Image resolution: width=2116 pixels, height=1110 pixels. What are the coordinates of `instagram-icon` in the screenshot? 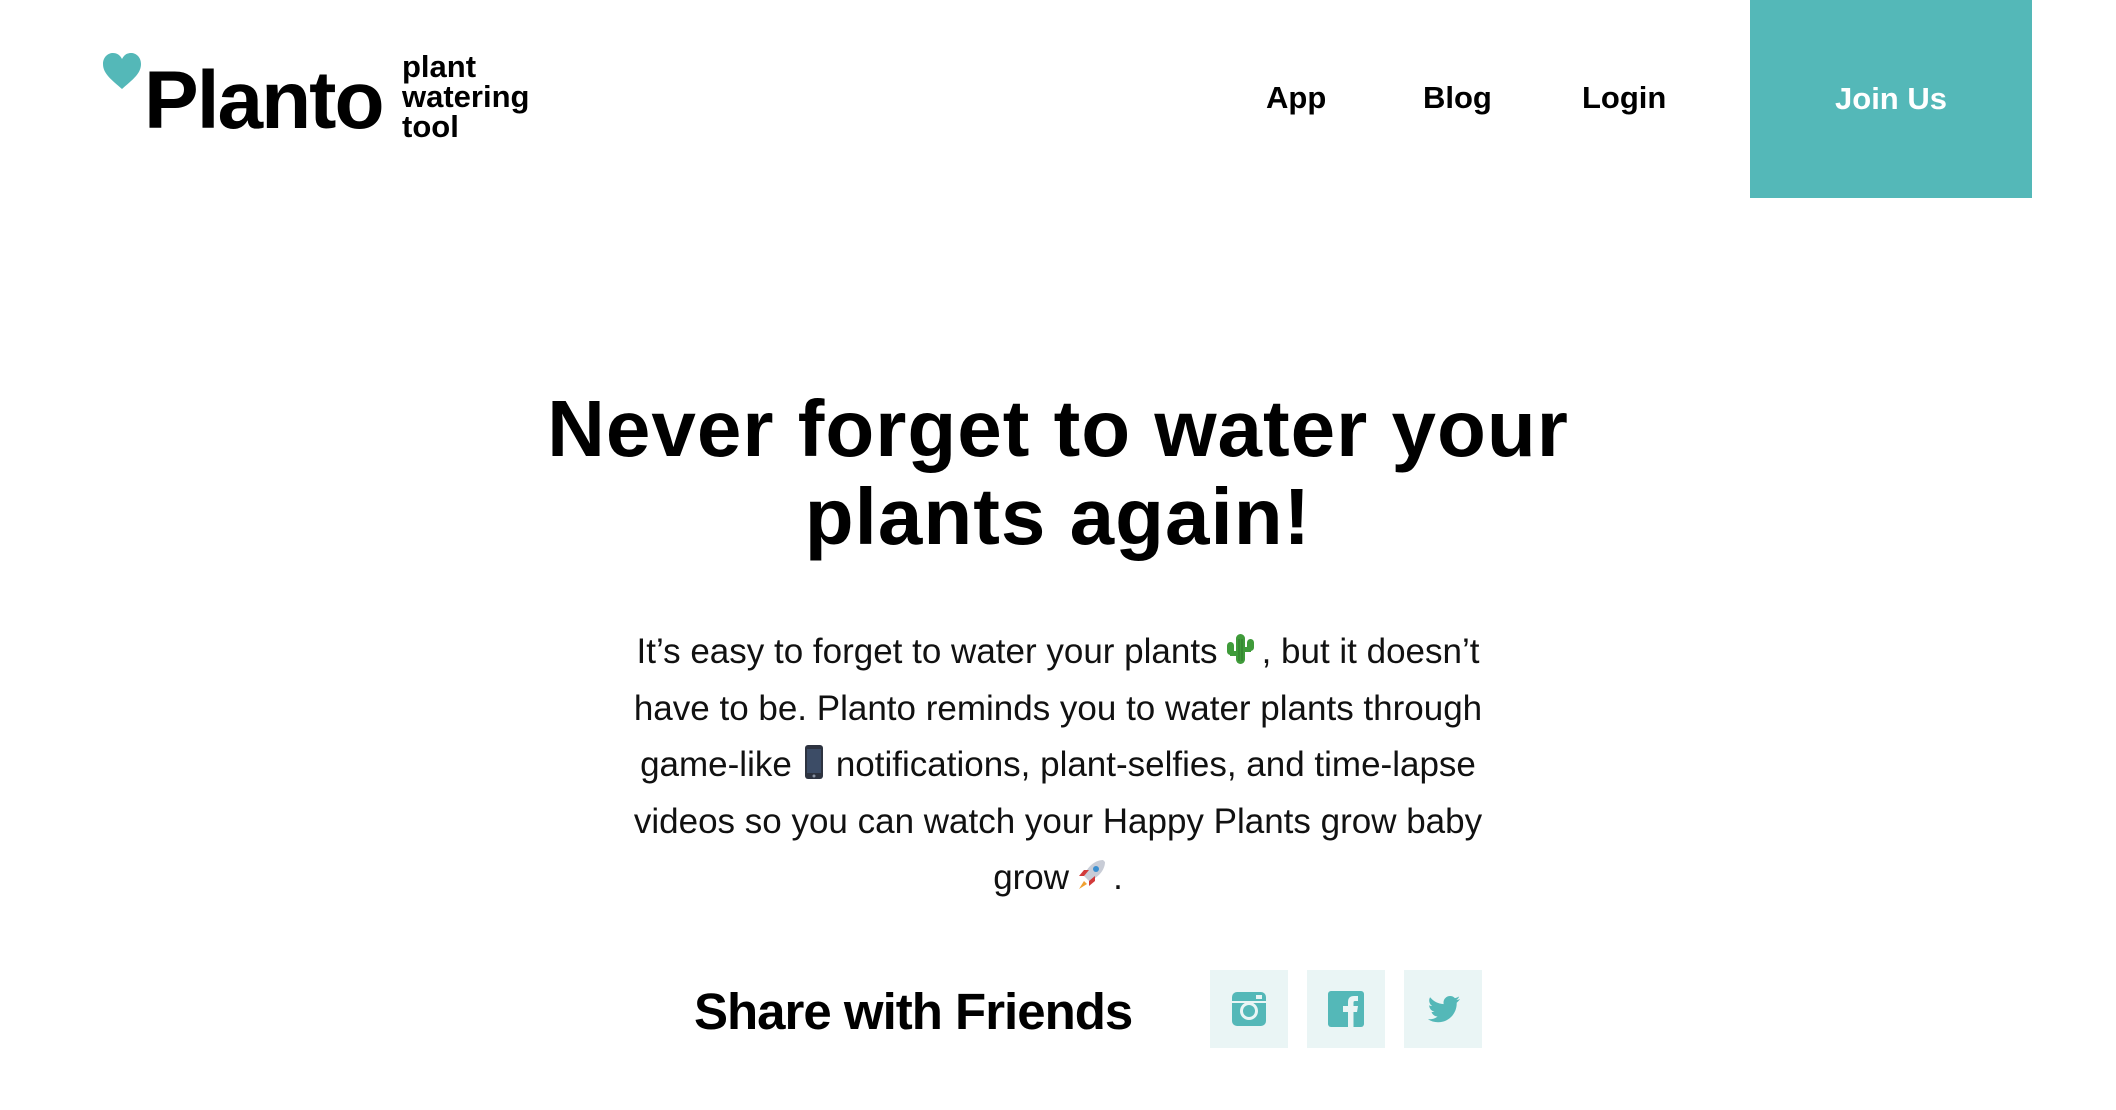 It's located at (1249, 1009).